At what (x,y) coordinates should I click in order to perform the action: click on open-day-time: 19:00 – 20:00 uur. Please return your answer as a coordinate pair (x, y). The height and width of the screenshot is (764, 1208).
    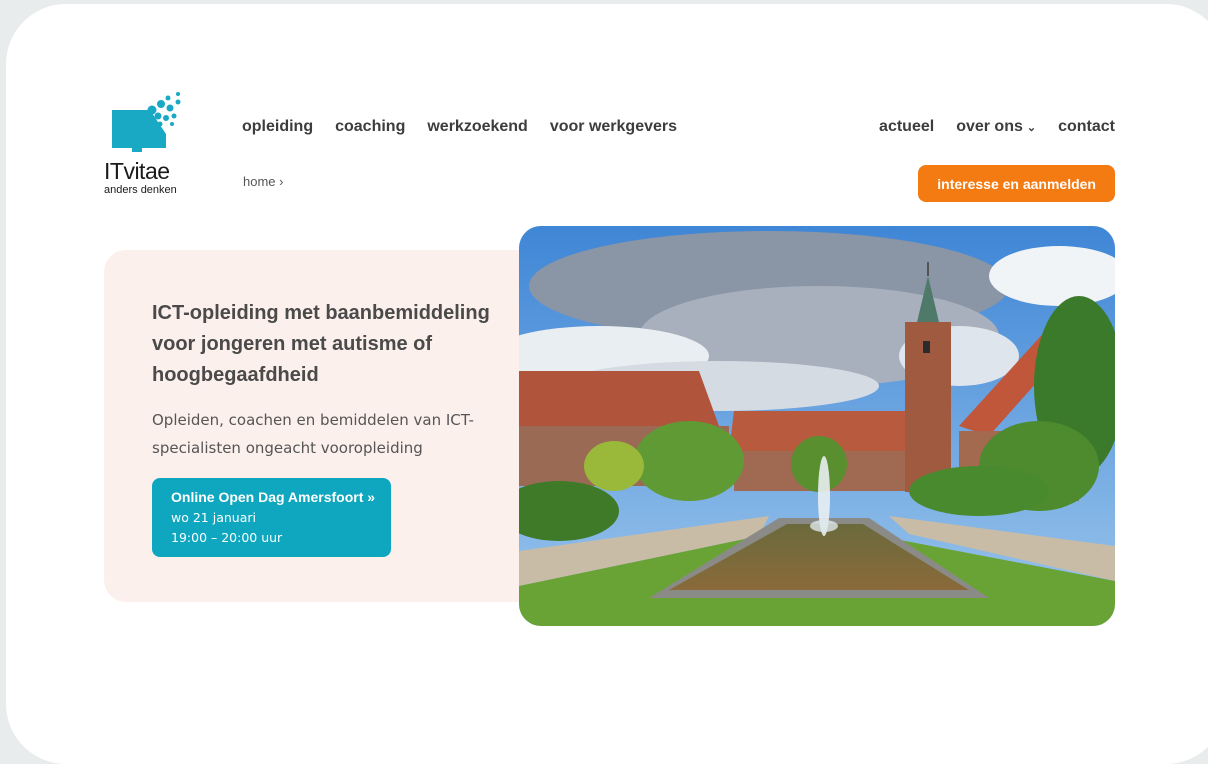
    Looking at the image, I should click on (227, 537).